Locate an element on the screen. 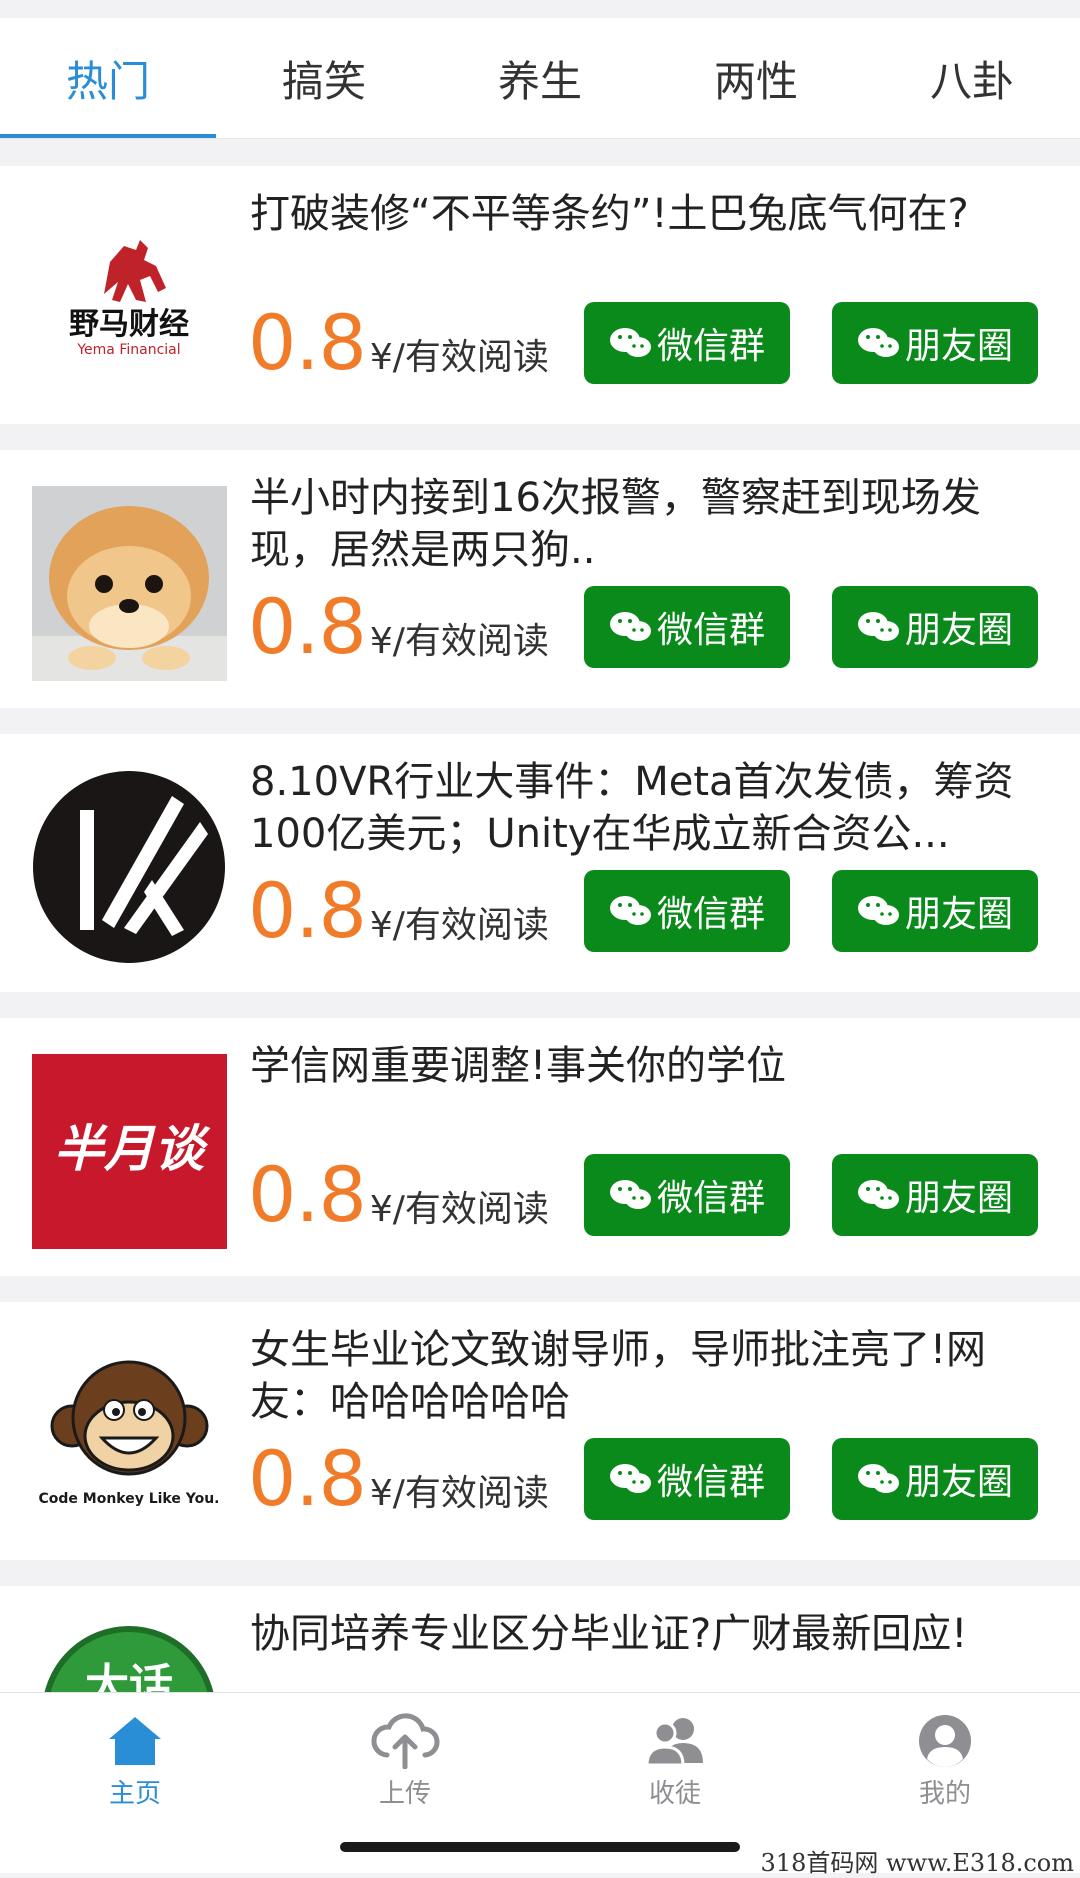 The height and width of the screenshot is (1878, 1080). svg-text: Yema Financial is located at coordinates (128, 350).